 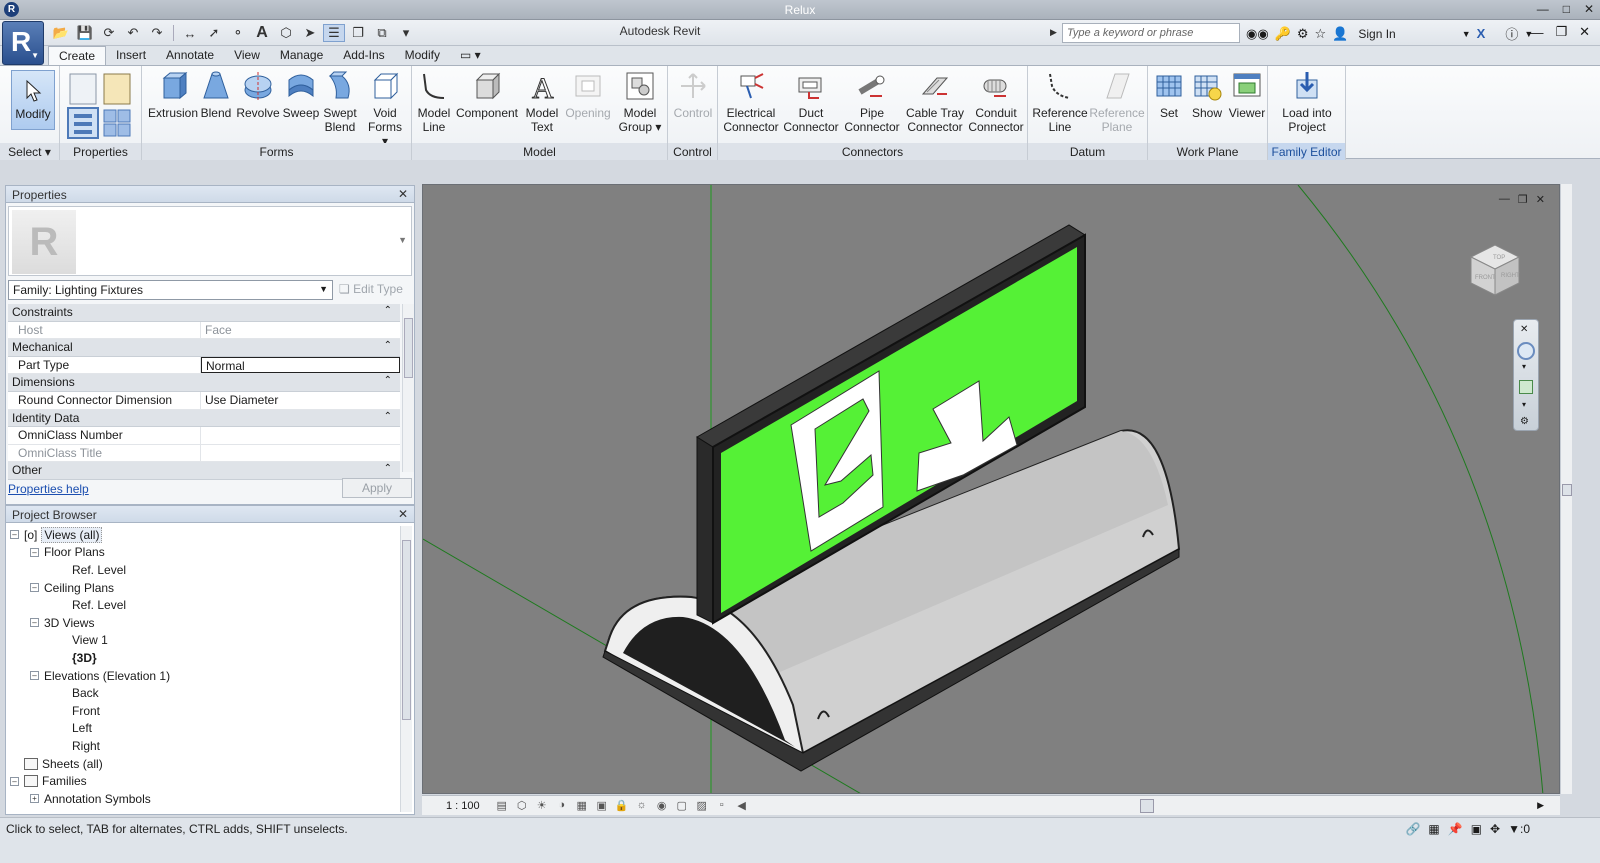 What do you see at coordinates (487, 95) in the screenshot?
I see `component-button: Component` at bounding box center [487, 95].